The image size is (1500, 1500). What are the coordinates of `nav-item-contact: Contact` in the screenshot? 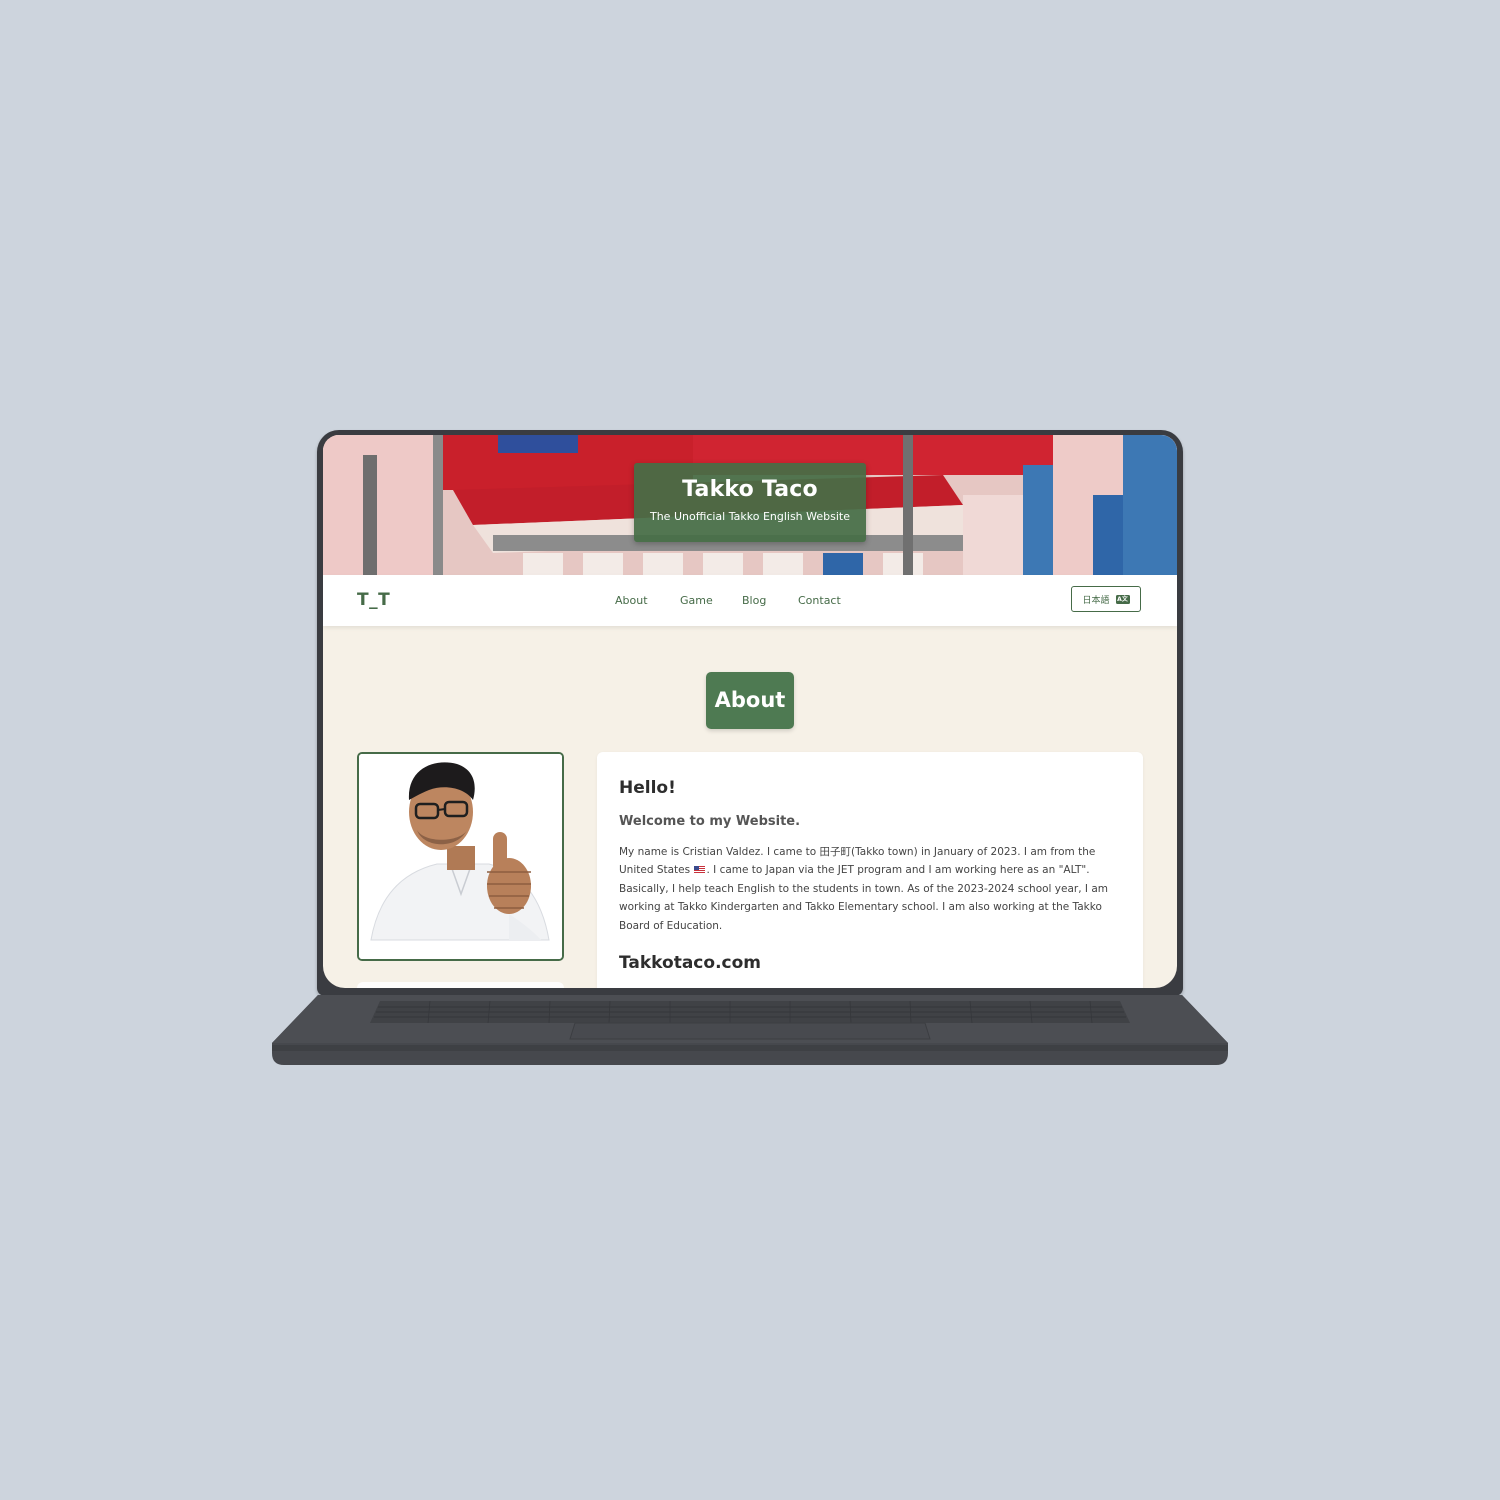 It's located at (819, 600).